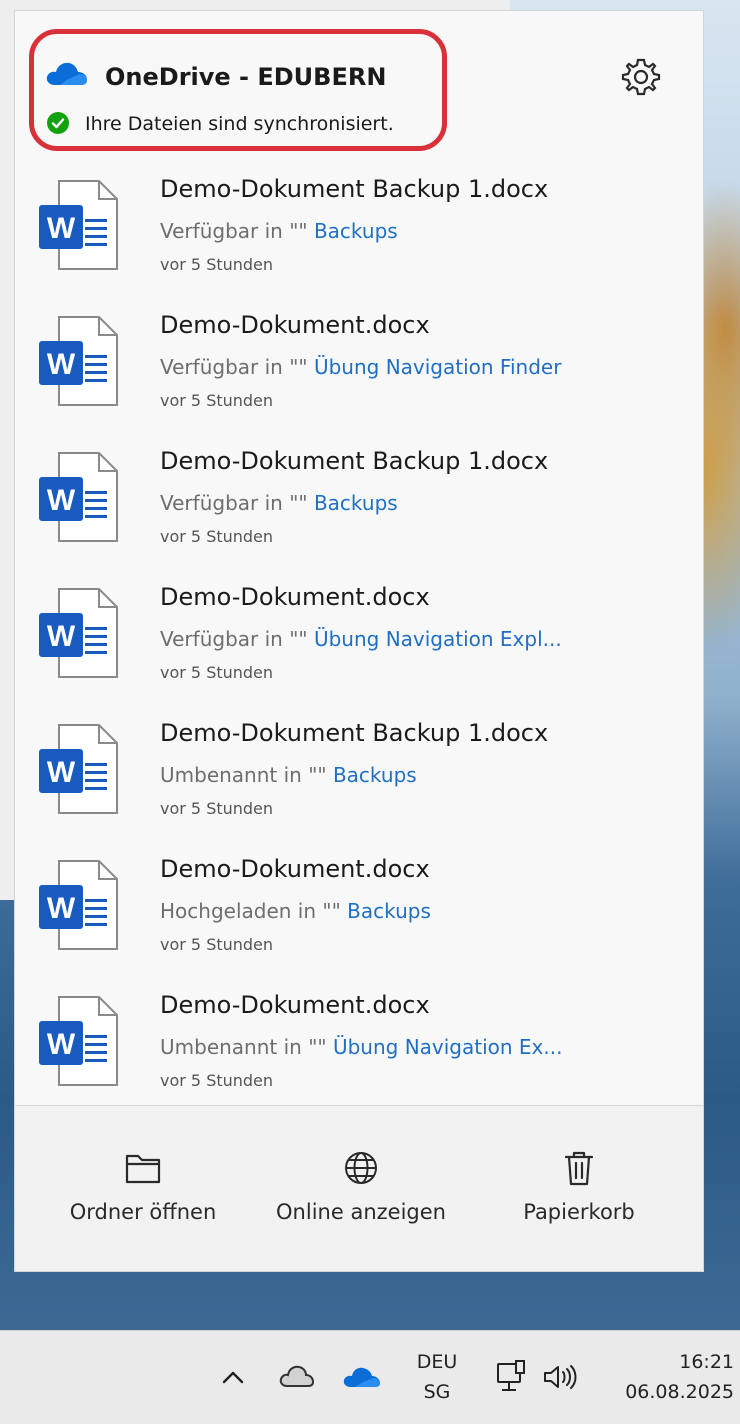 The image size is (740, 1424). I want to click on view-online-label: Online anzeigen, so click(361, 1212).